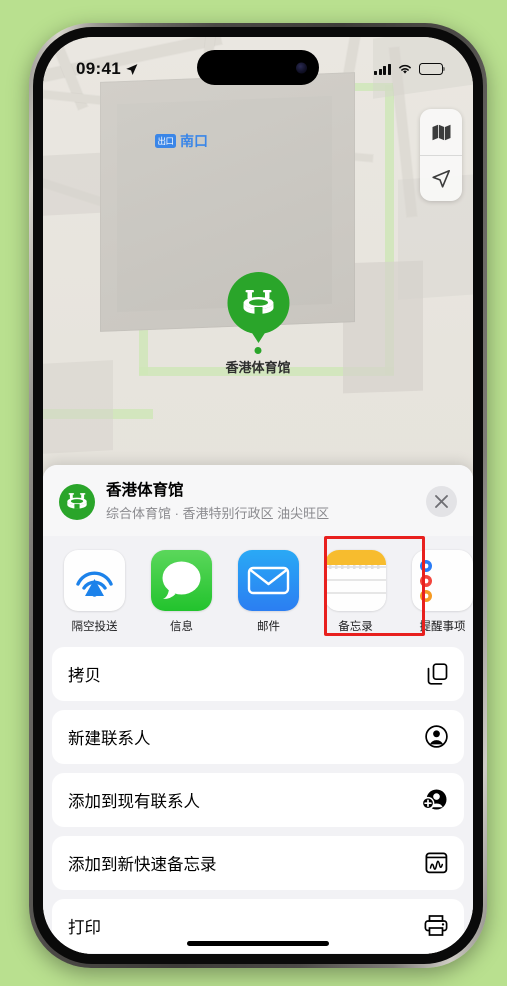  I want to click on status-time-text: 09:41, so click(98, 68).